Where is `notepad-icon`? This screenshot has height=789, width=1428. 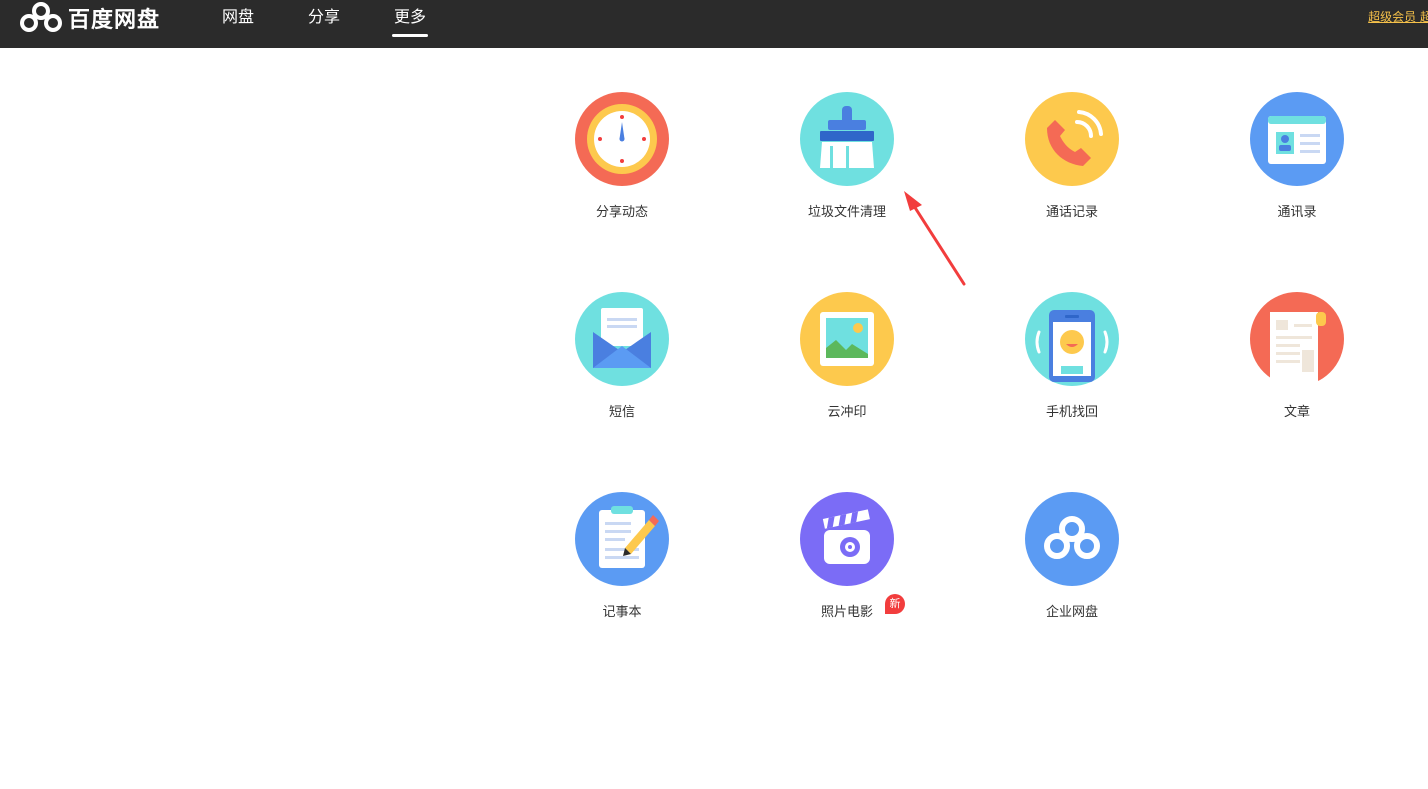
notepad-icon is located at coordinates (622, 539).